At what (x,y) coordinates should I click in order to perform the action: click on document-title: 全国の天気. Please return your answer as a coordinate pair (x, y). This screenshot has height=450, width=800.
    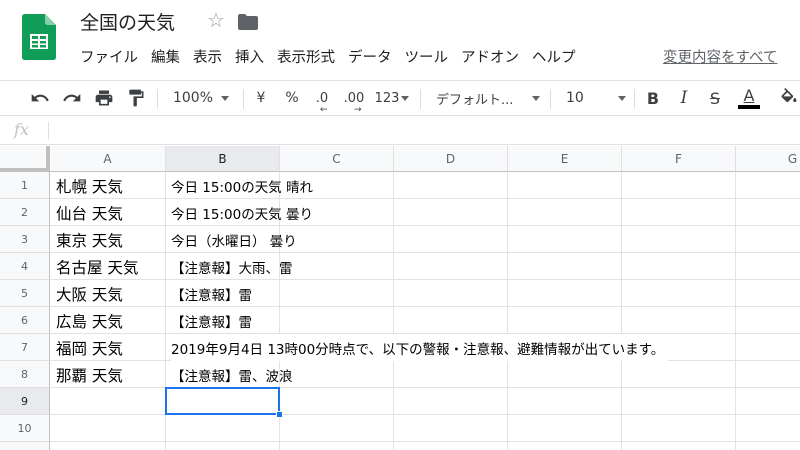
    Looking at the image, I should click on (127, 21).